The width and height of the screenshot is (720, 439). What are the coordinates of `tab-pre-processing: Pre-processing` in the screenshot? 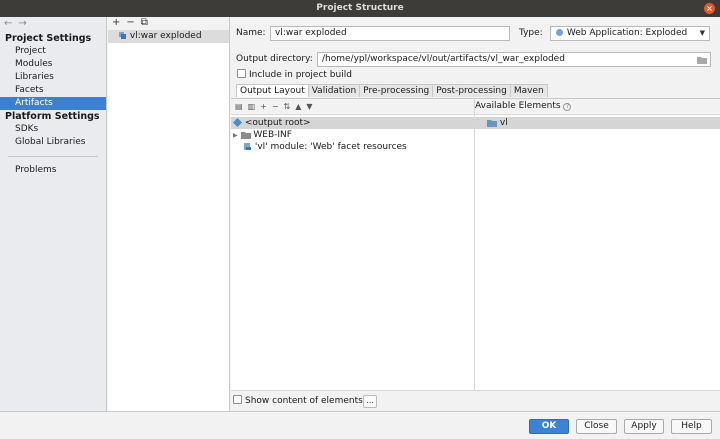 It's located at (396, 90).